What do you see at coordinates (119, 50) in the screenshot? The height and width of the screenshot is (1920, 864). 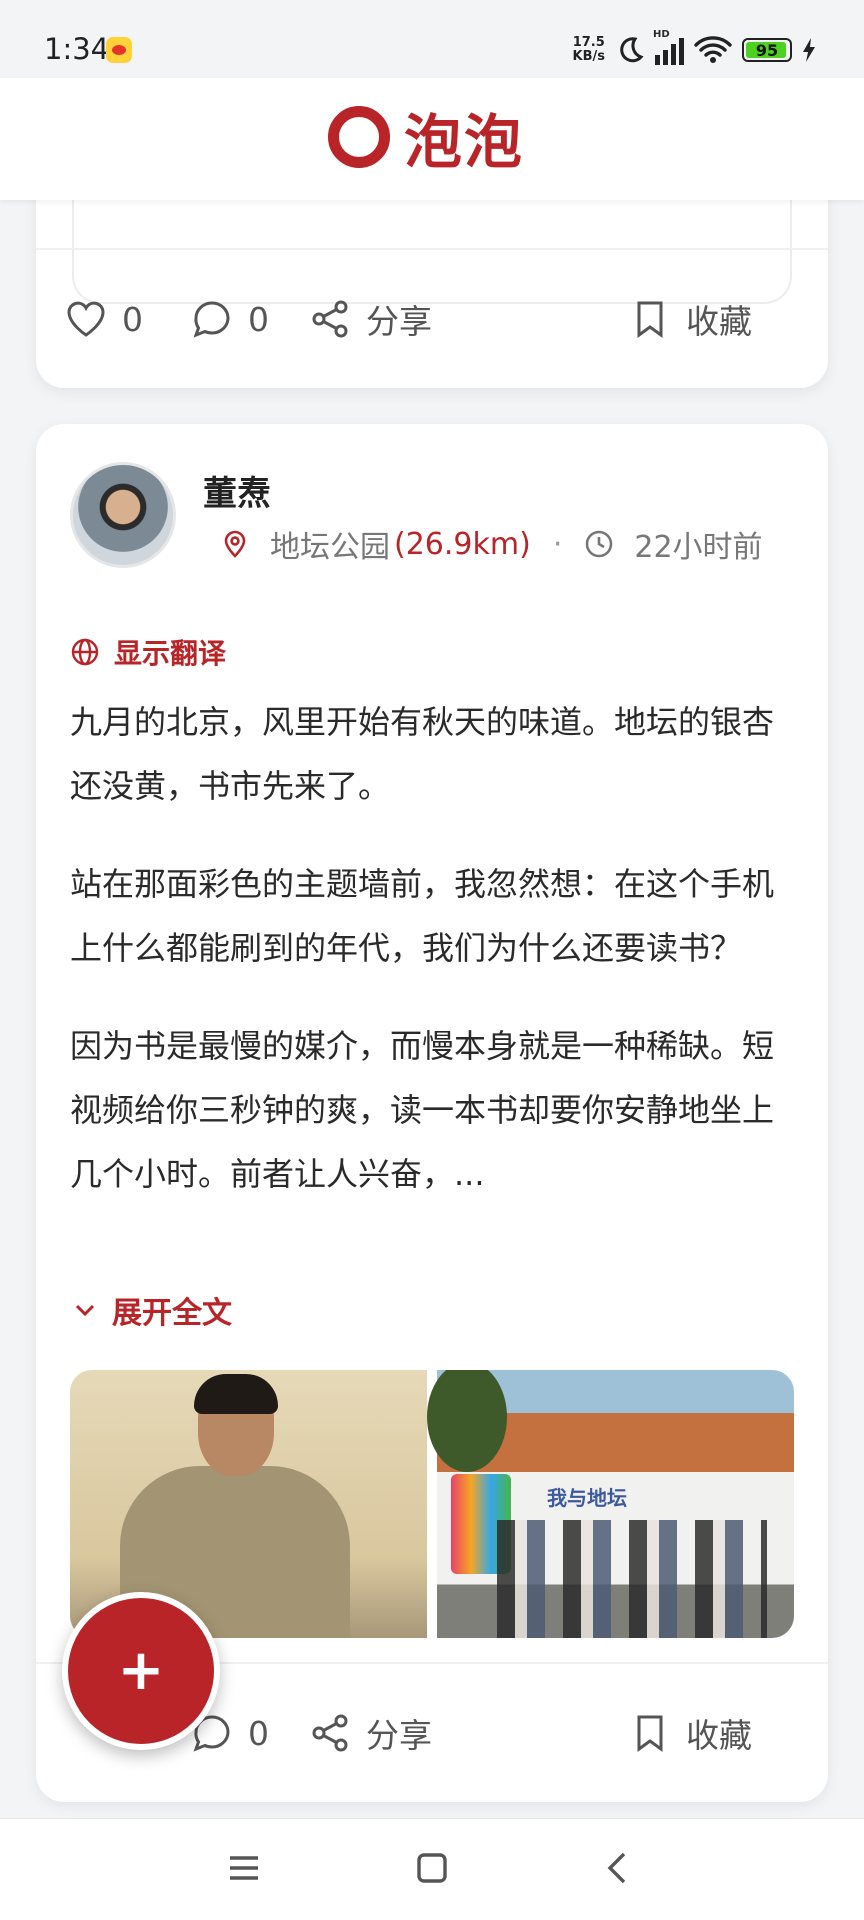 I see `weibo-icon` at bounding box center [119, 50].